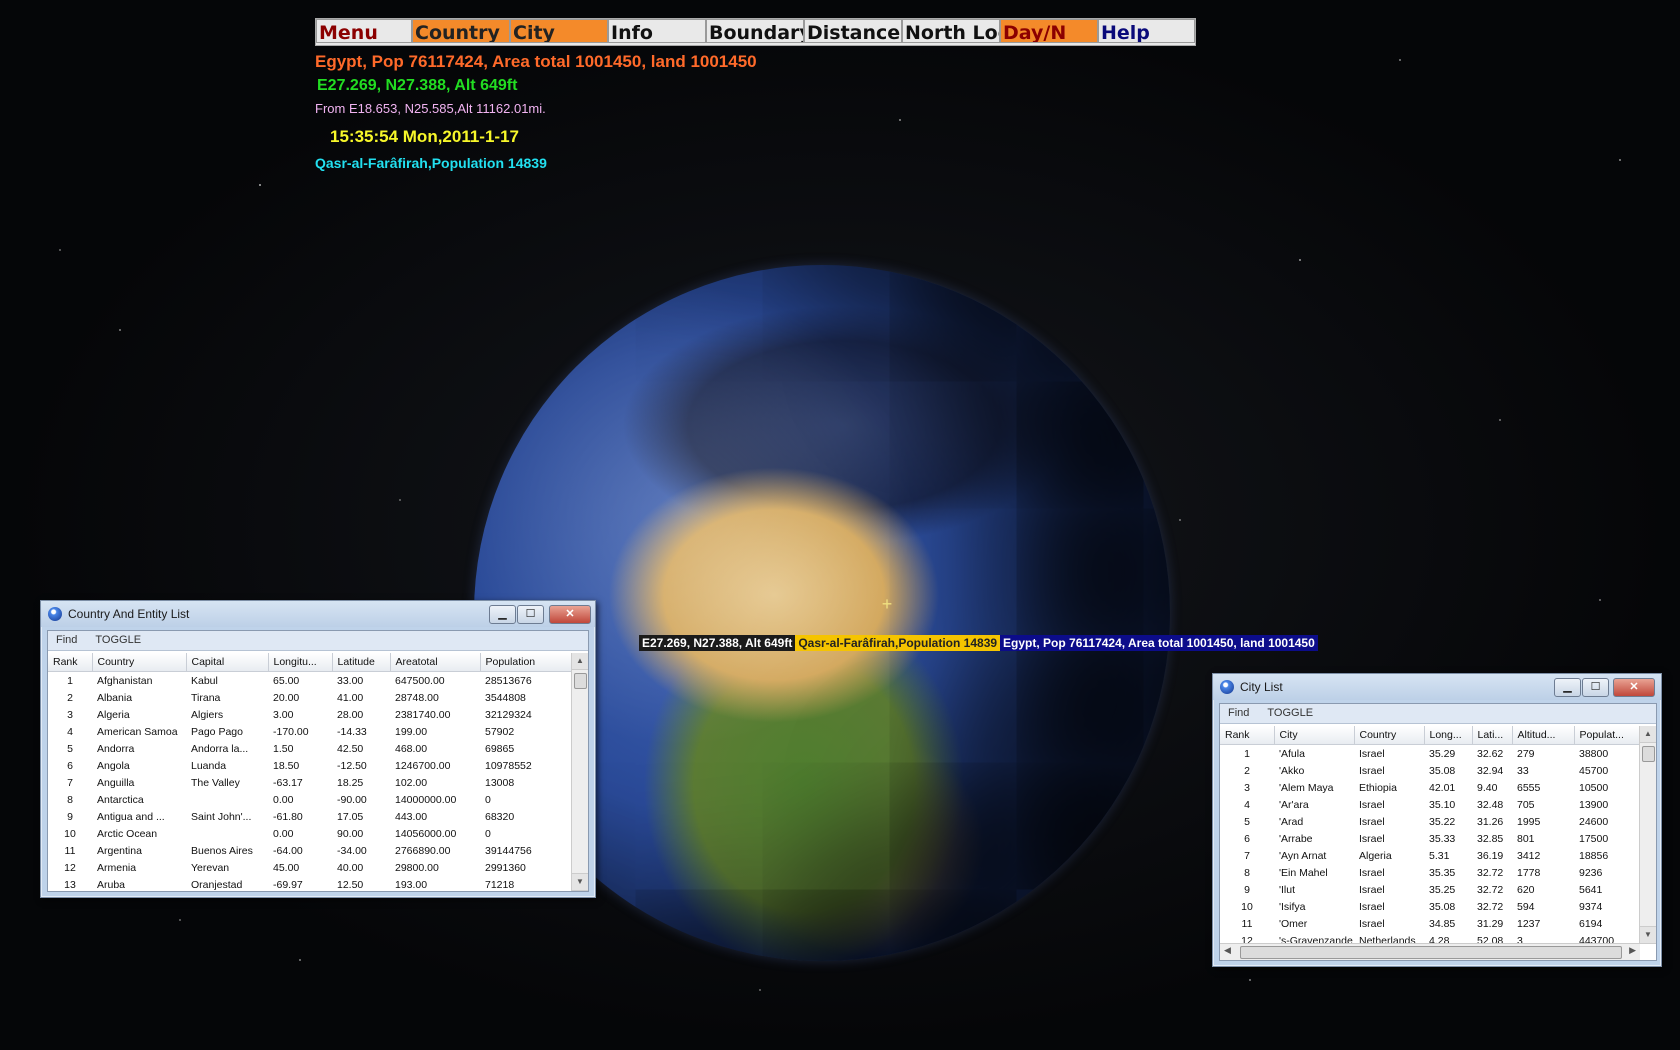 This screenshot has height=1050, width=1680. What do you see at coordinates (1430, 770) in the screenshot?
I see `table-row: 2 'Akko Israel 35.08 32.94 33 45700` at bounding box center [1430, 770].